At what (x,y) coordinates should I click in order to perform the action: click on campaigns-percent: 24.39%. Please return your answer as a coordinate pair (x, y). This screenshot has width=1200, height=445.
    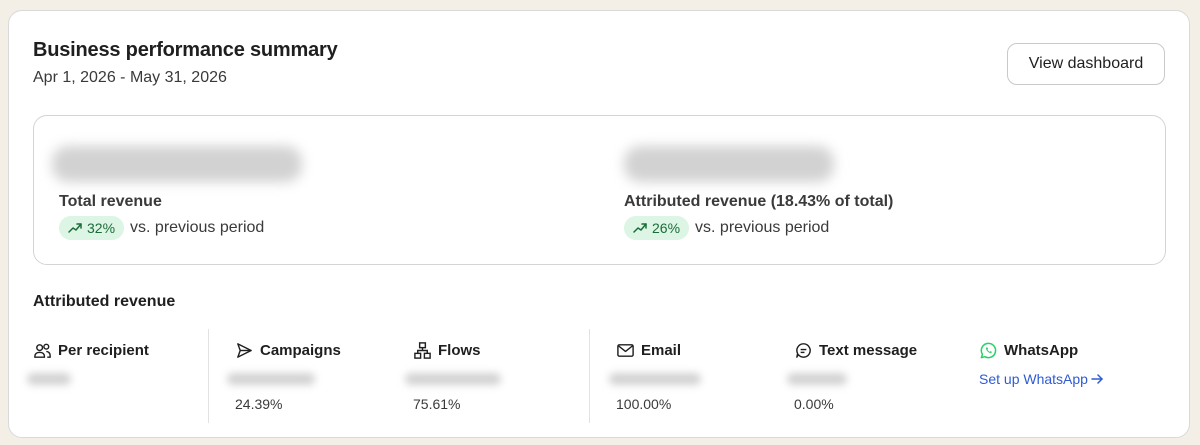
    Looking at the image, I should click on (259, 404).